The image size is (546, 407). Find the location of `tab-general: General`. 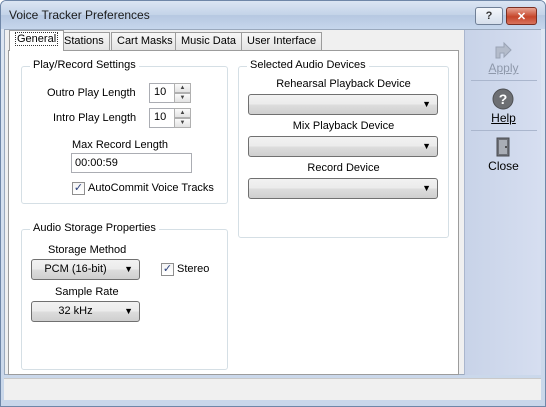

tab-general: General is located at coordinates (37, 40).